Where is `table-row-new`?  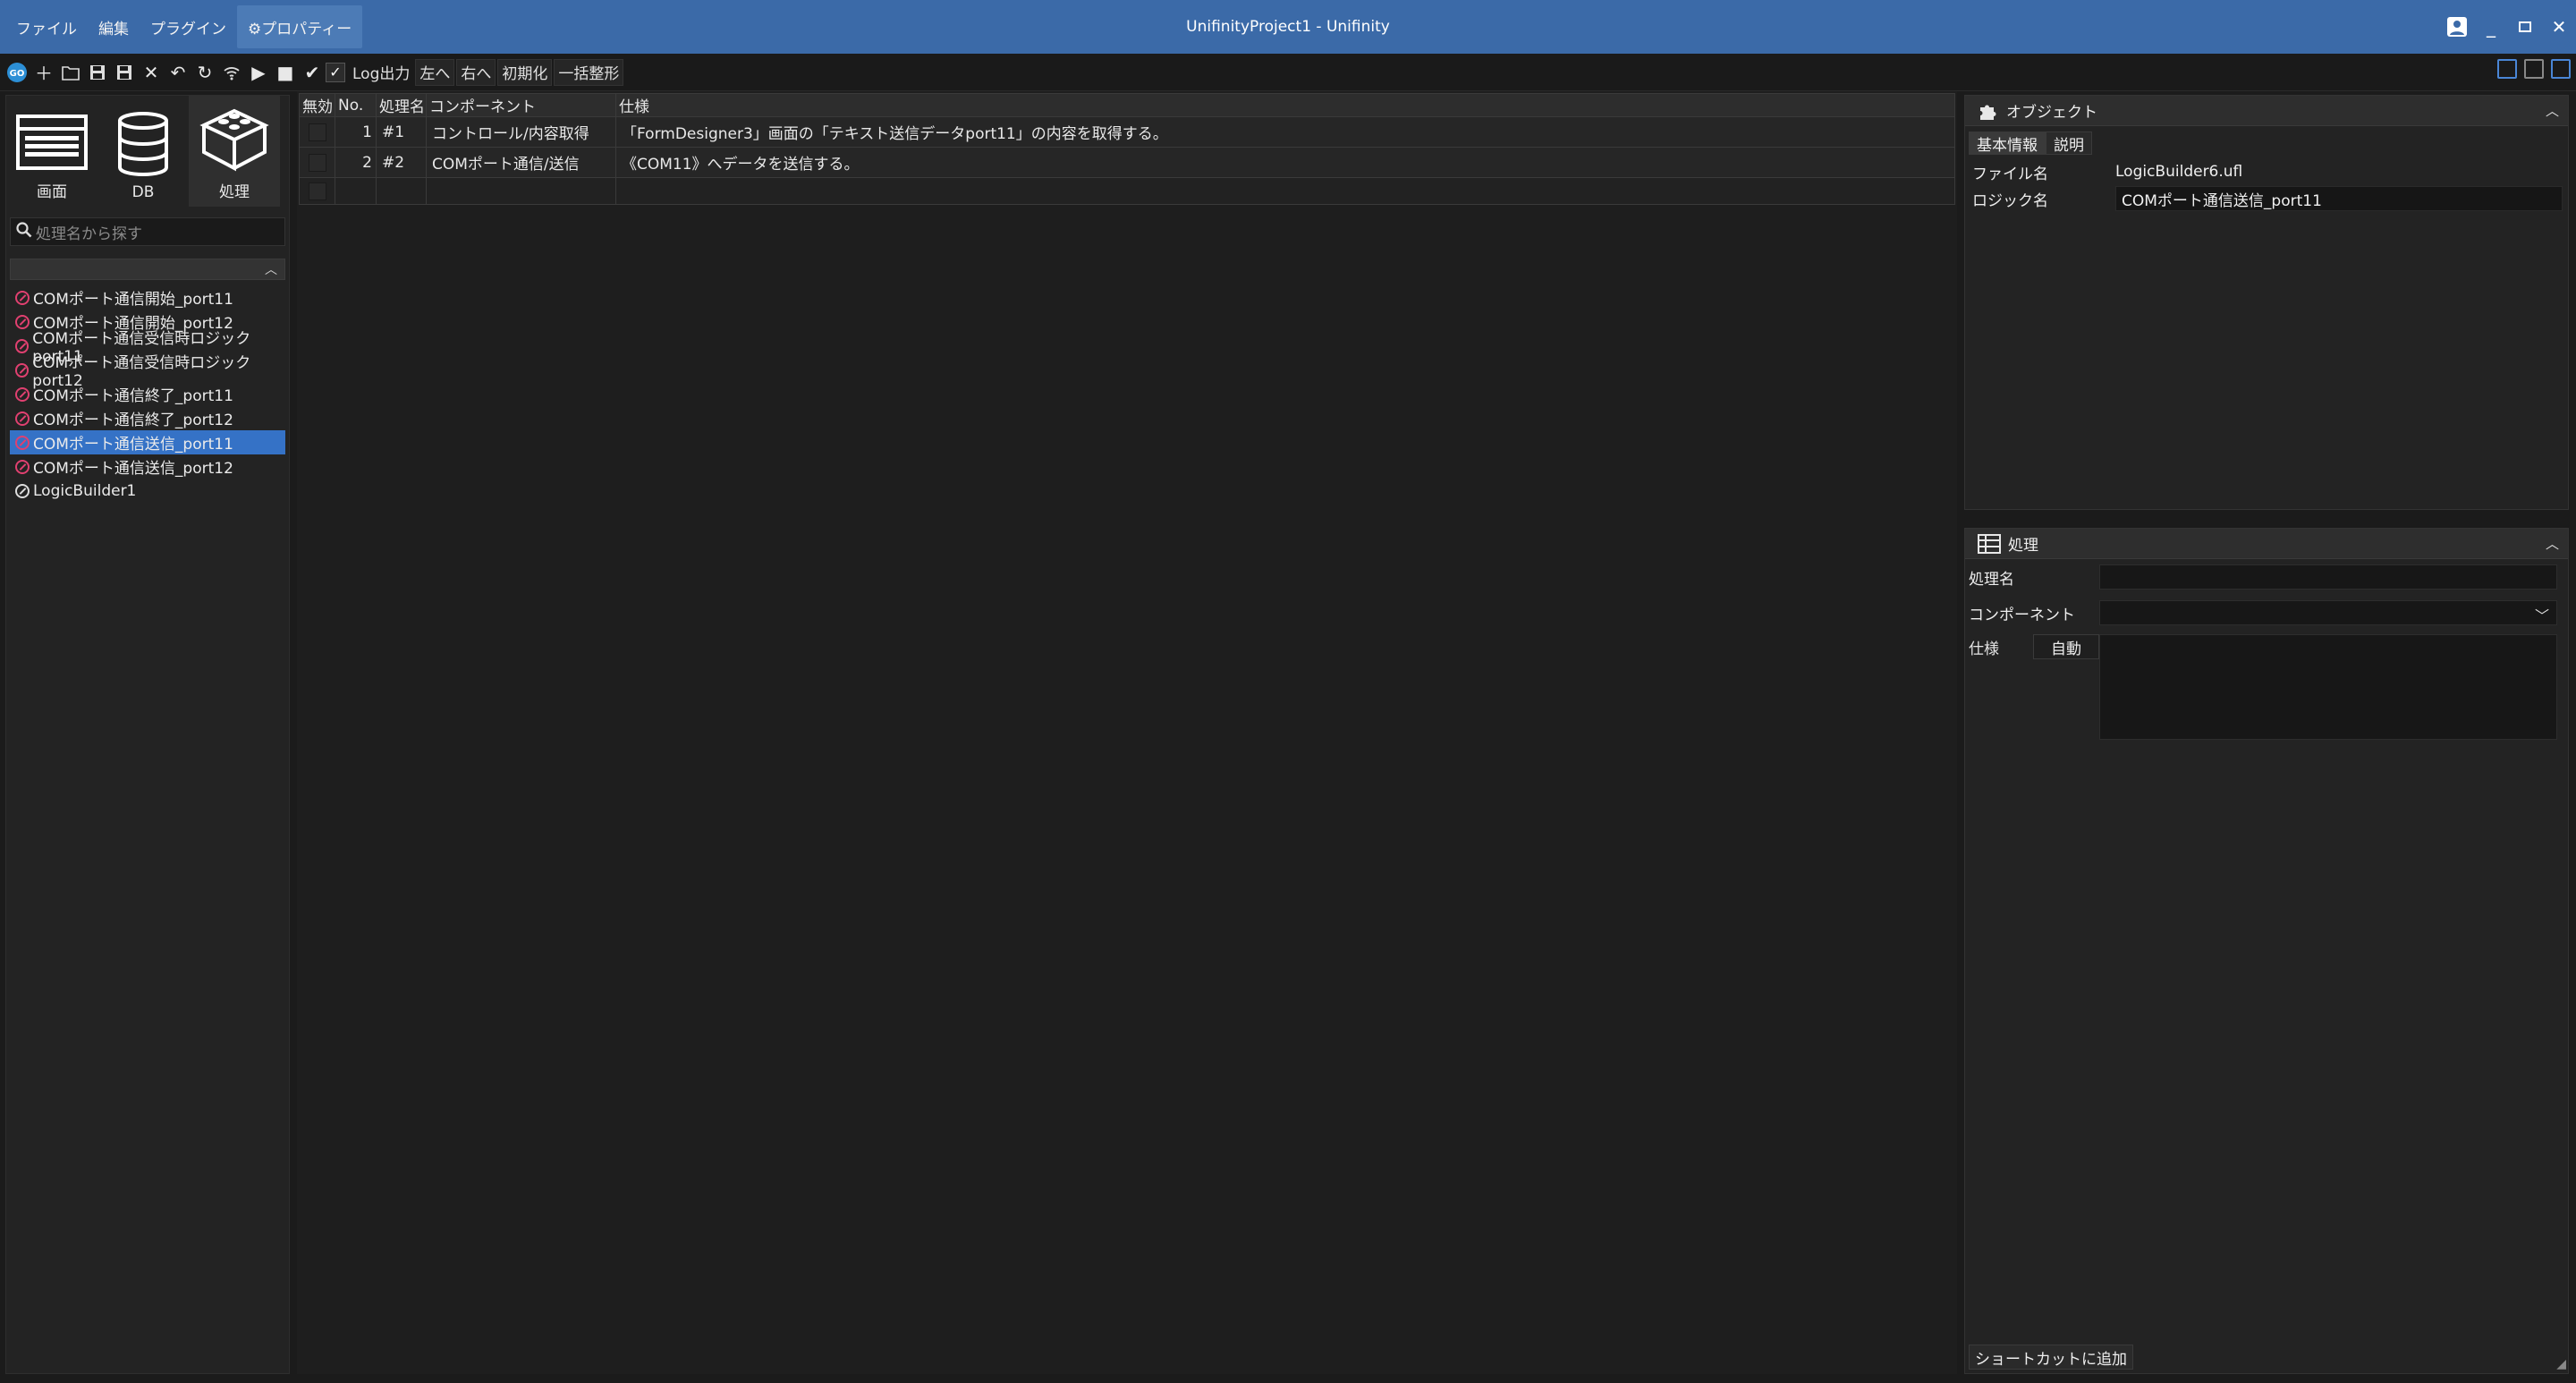
table-row-new is located at coordinates (1127, 191).